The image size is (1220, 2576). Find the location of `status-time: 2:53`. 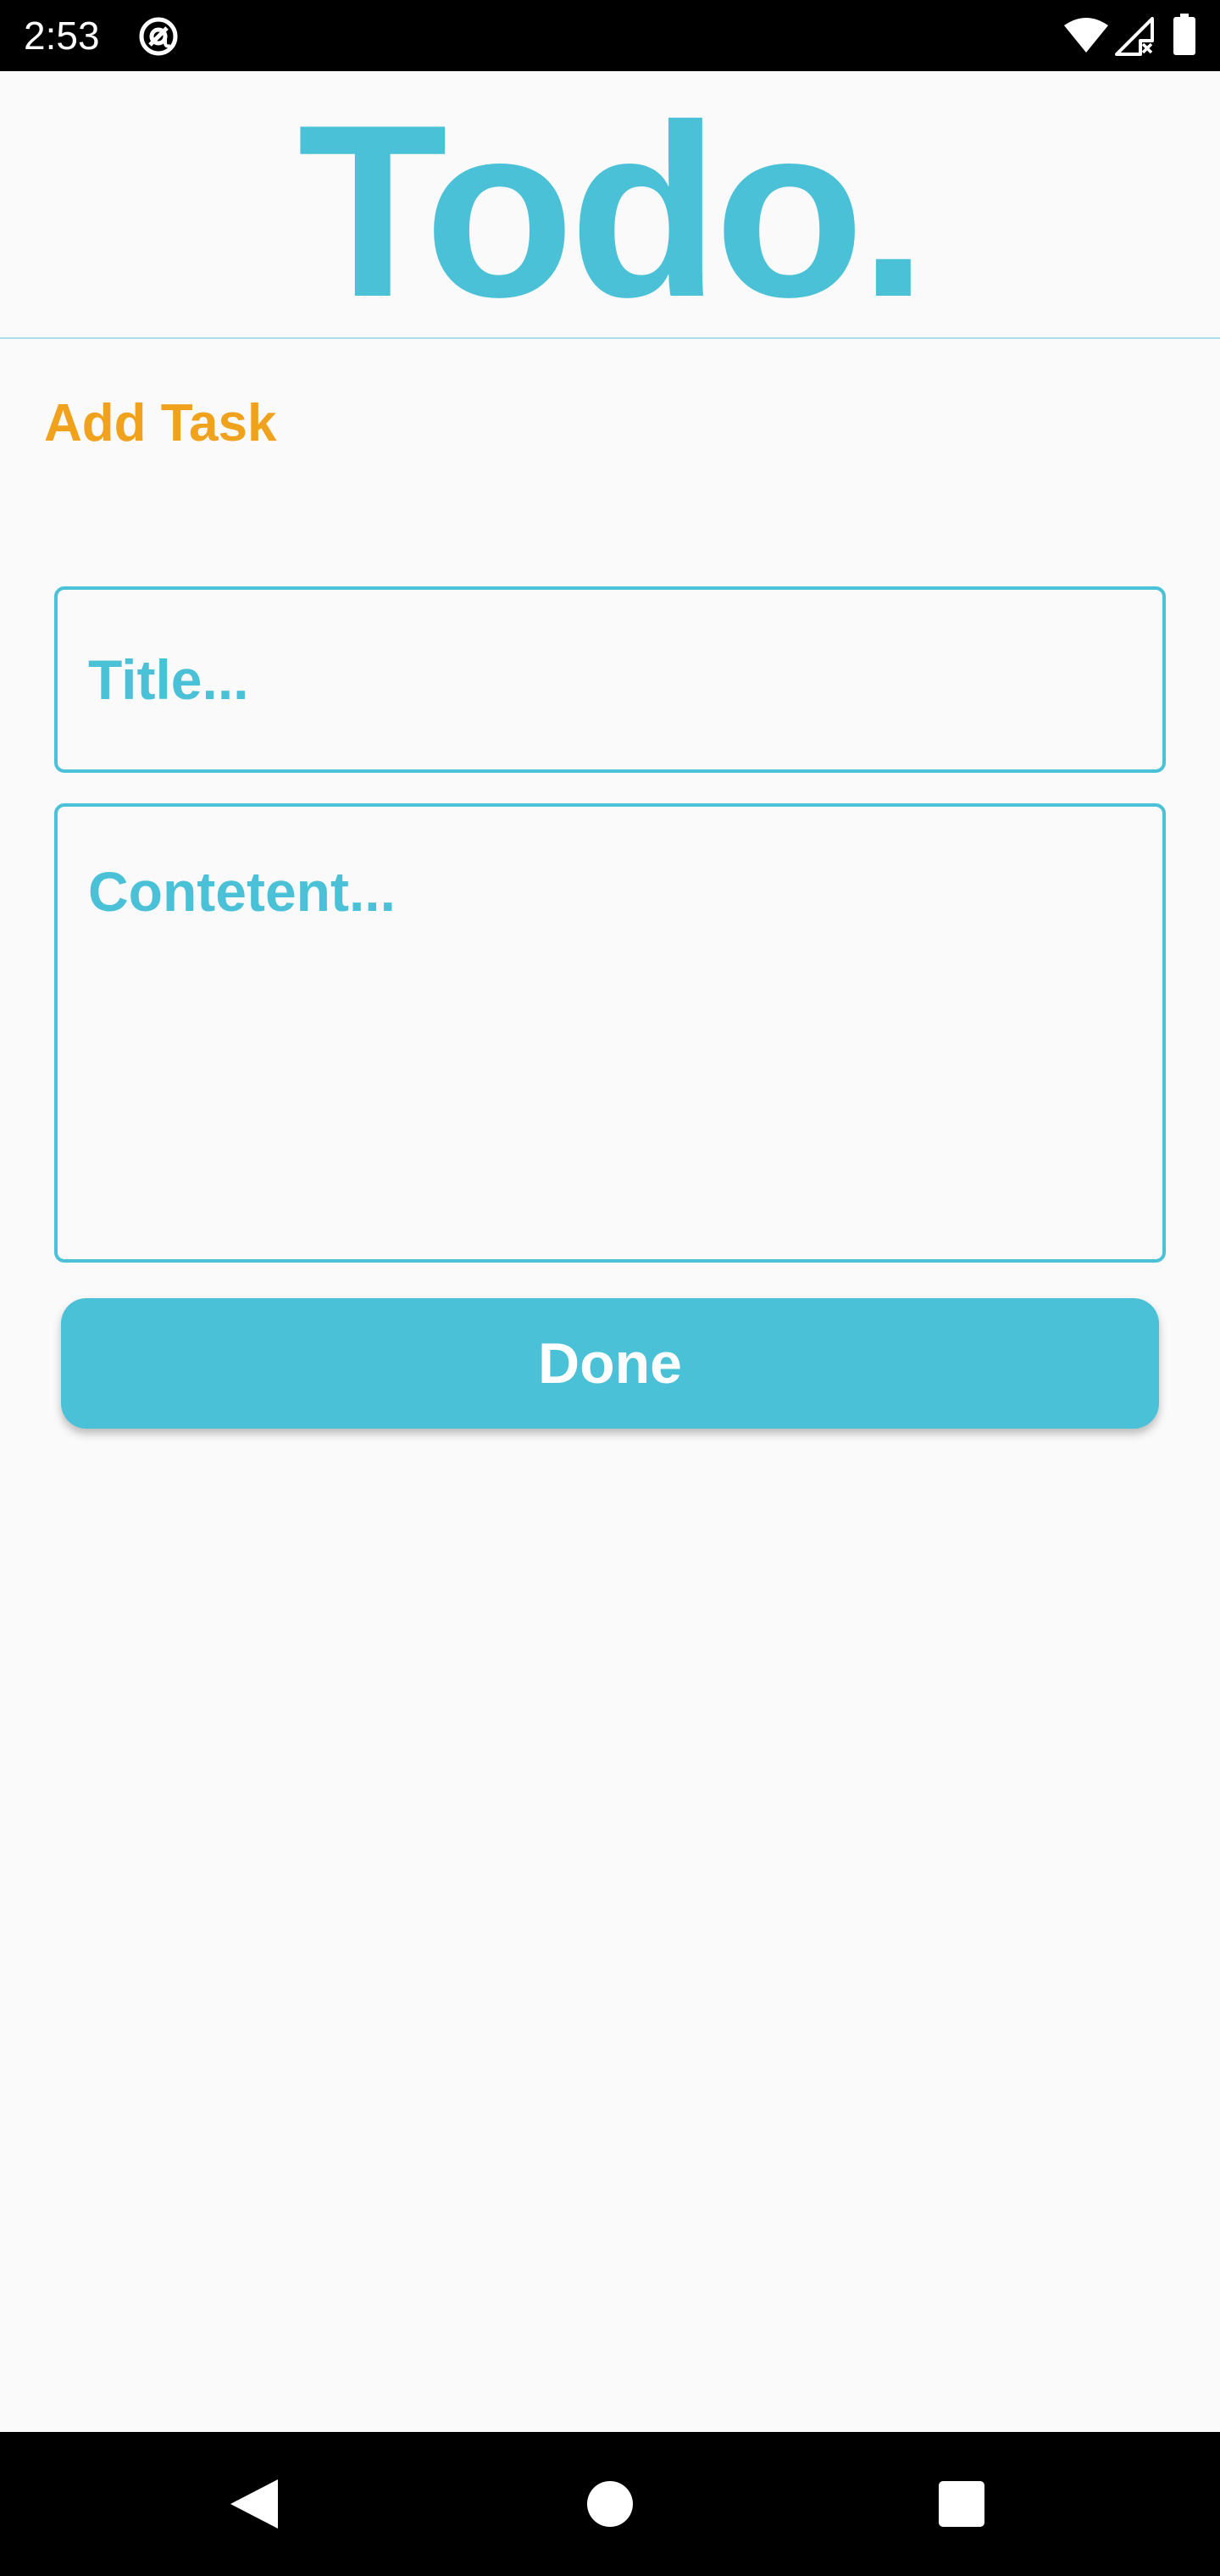

status-time: 2:53 is located at coordinates (62, 36).